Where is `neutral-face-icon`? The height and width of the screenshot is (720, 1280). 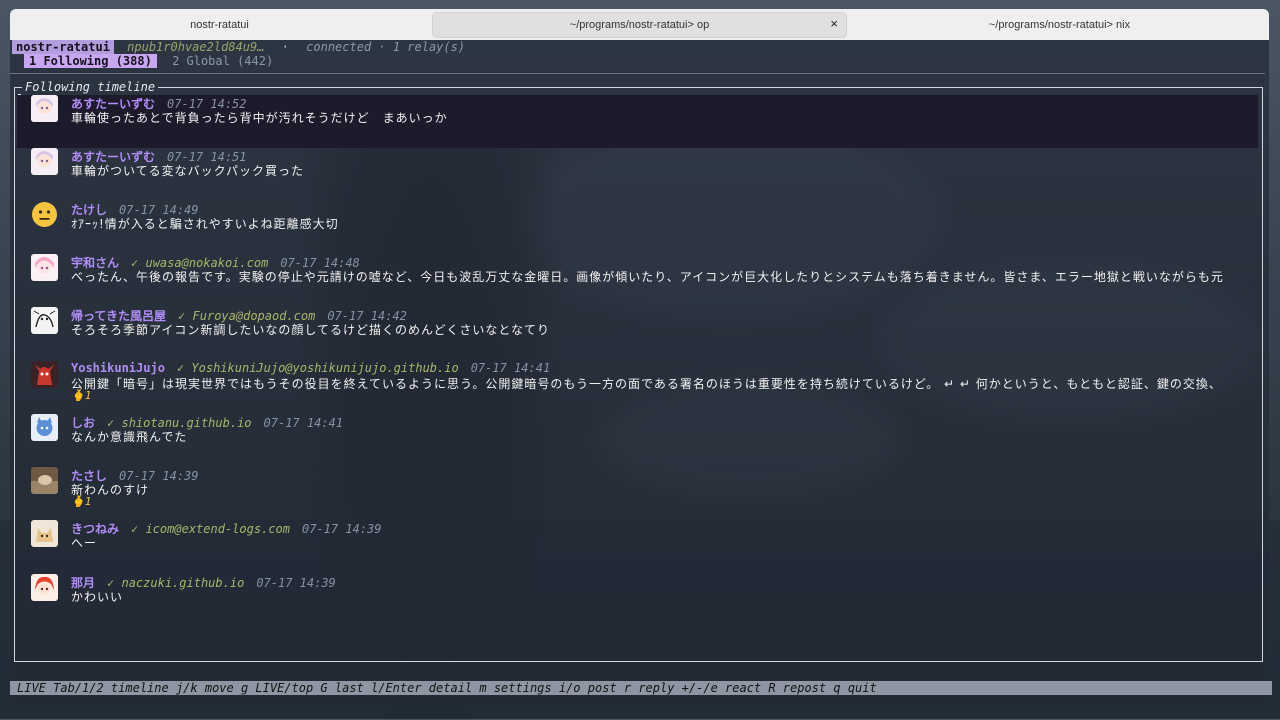
neutral-face-icon is located at coordinates (44, 214).